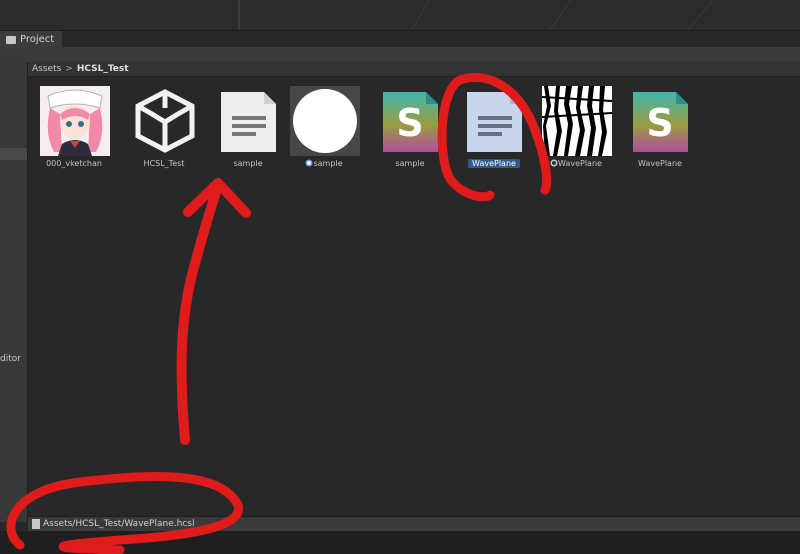  Describe the element at coordinates (119, 524) in the screenshot. I see `asset-path: Assets/HCSL_Test/WavePlane.hcsl` at that location.